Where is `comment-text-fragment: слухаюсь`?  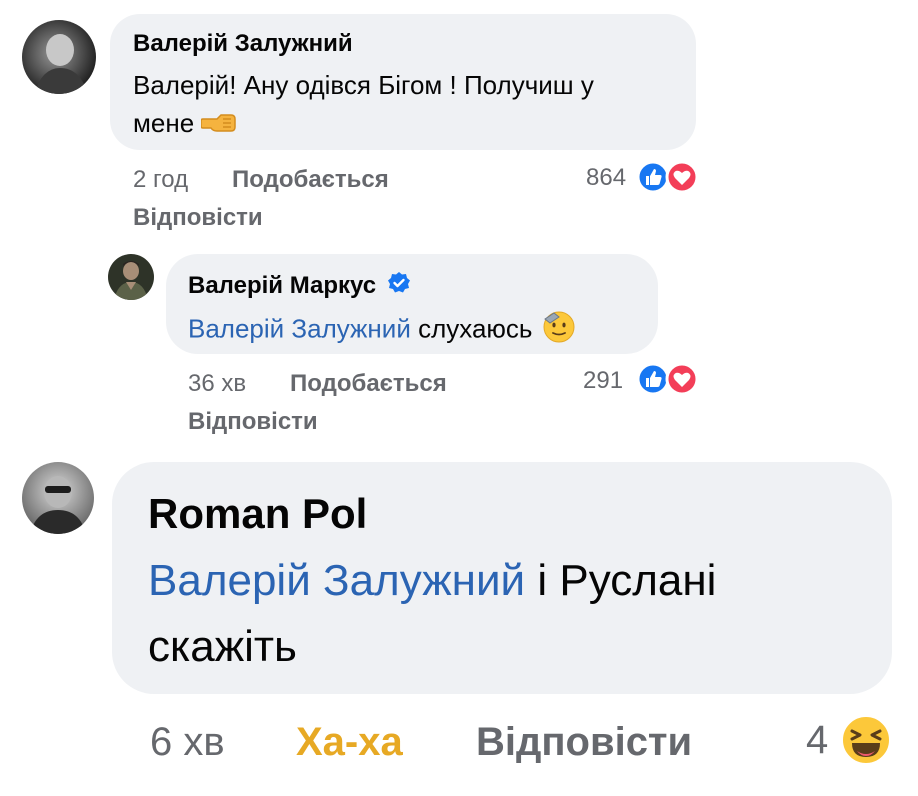 comment-text-fragment: слухаюсь is located at coordinates (471, 328).